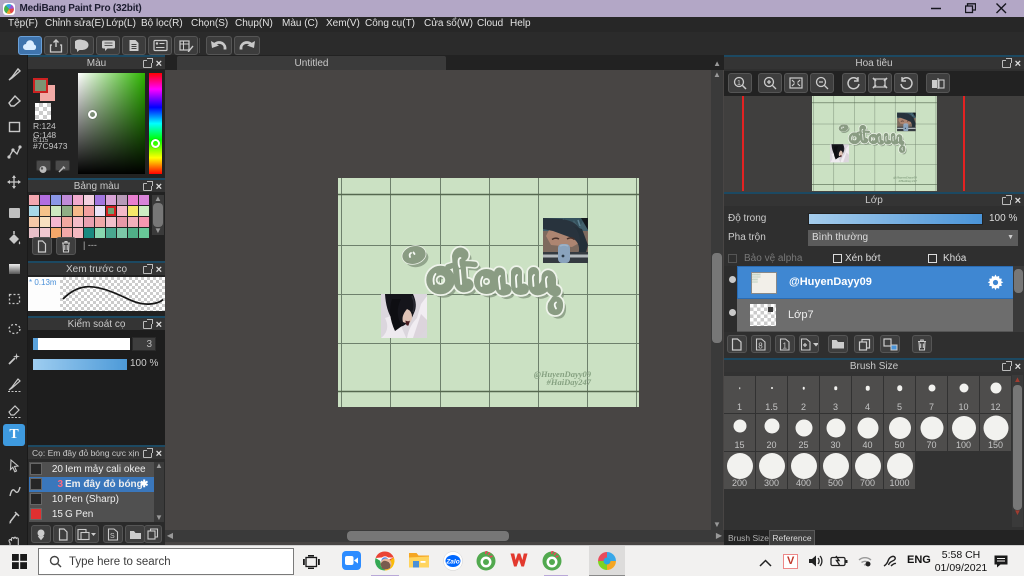 This screenshot has width=1024, height=576. Describe the element at coordinates (760, 345) in the screenshot. I see `svg-text: 8` at that location.